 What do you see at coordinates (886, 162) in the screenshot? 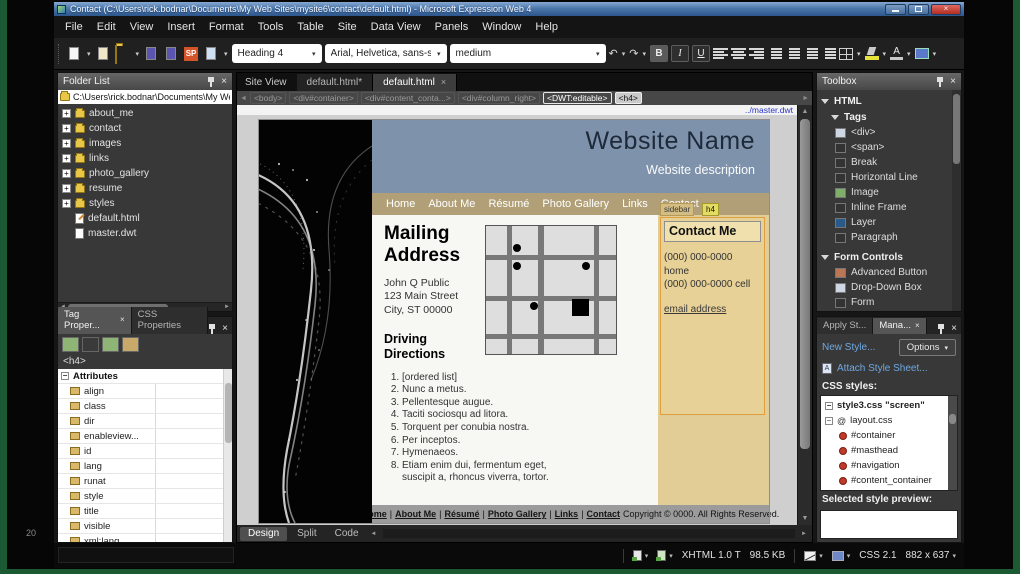
I see `toolbox-item-break: Break` at bounding box center [886, 162].